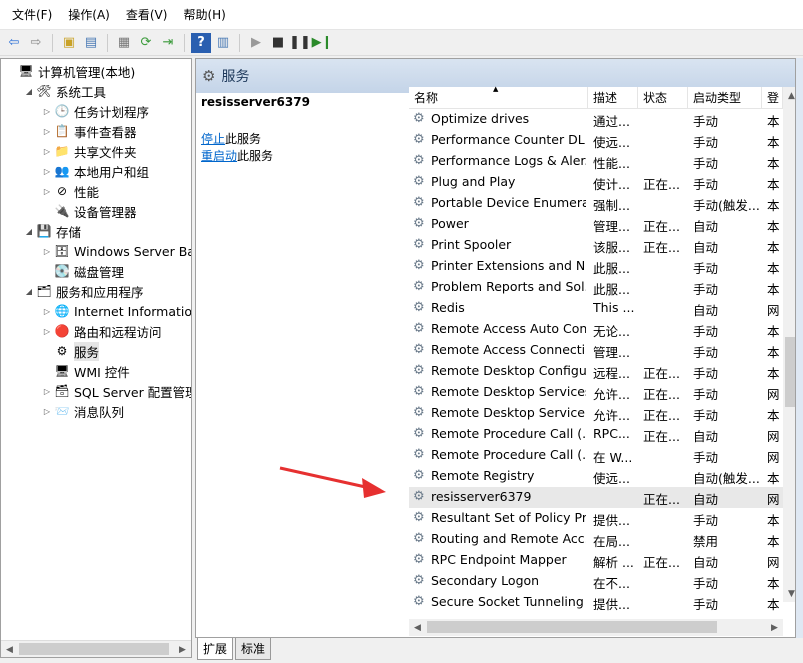  Describe the element at coordinates (596, 455) in the screenshot. I see `service-row: ⚙ Remote Procedure Call (... 在 W... 手动 网` at that location.